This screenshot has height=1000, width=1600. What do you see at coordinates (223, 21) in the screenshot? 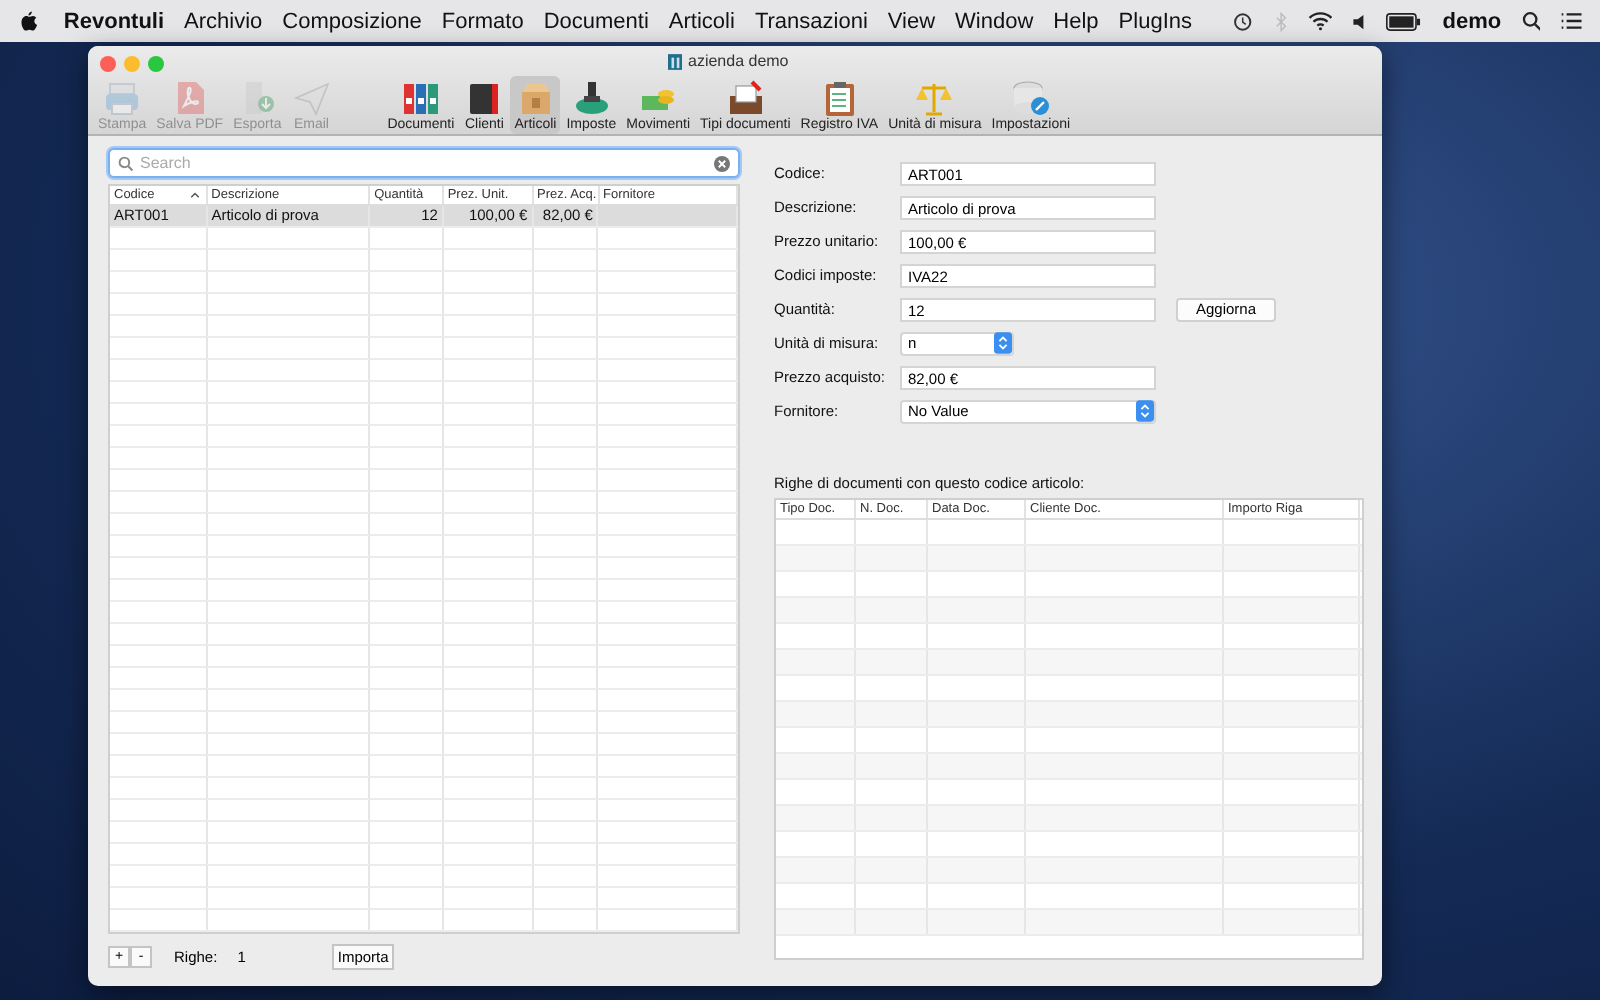
I see `menu-item: Archivio` at bounding box center [223, 21].